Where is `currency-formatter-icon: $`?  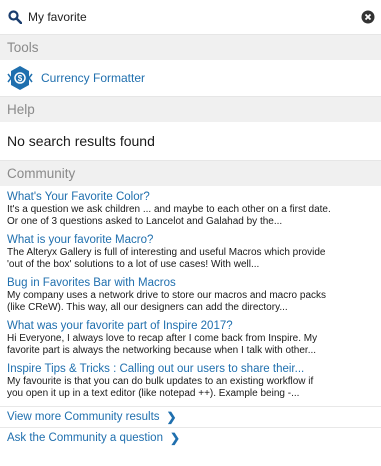
currency-formatter-icon: $ is located at coordinates (20, 78).